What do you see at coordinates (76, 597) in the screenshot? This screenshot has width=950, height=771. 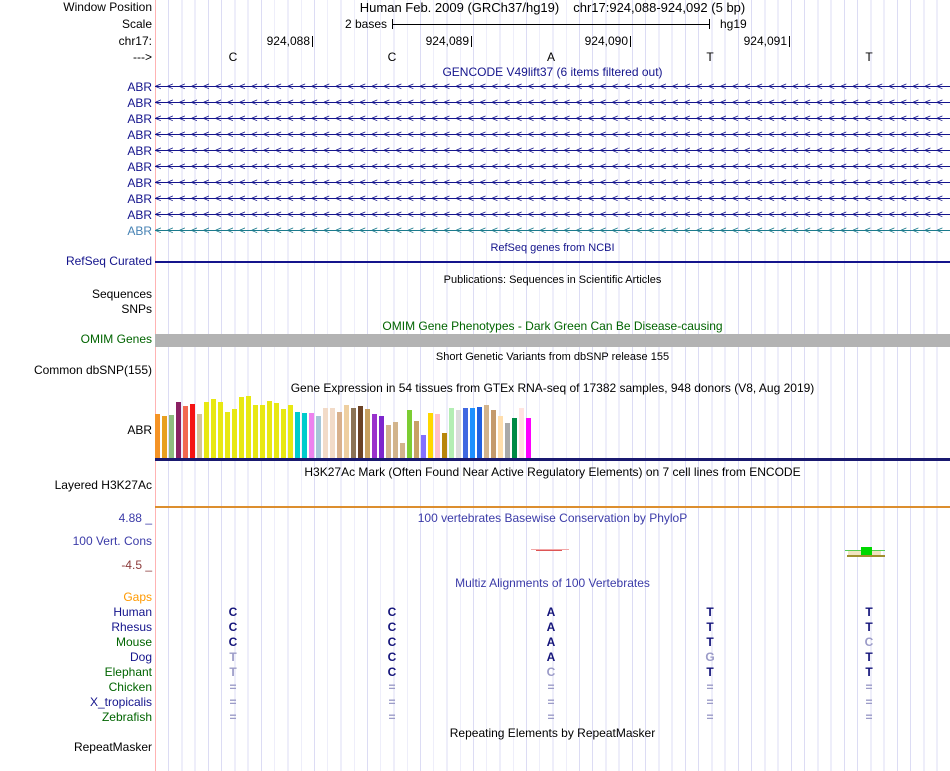 I see `multiz-gaps-label: Gaps` at bounding box center [76, 597].